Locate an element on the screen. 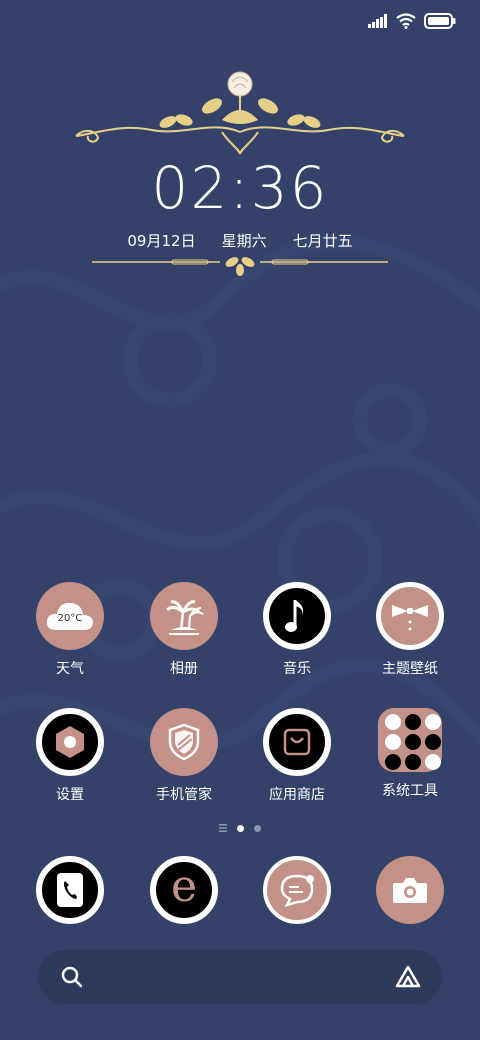 Image resolution: width=480 pixels, height=1040 pixels. app-store: 应用商店 is located at coordinates (297, 756).